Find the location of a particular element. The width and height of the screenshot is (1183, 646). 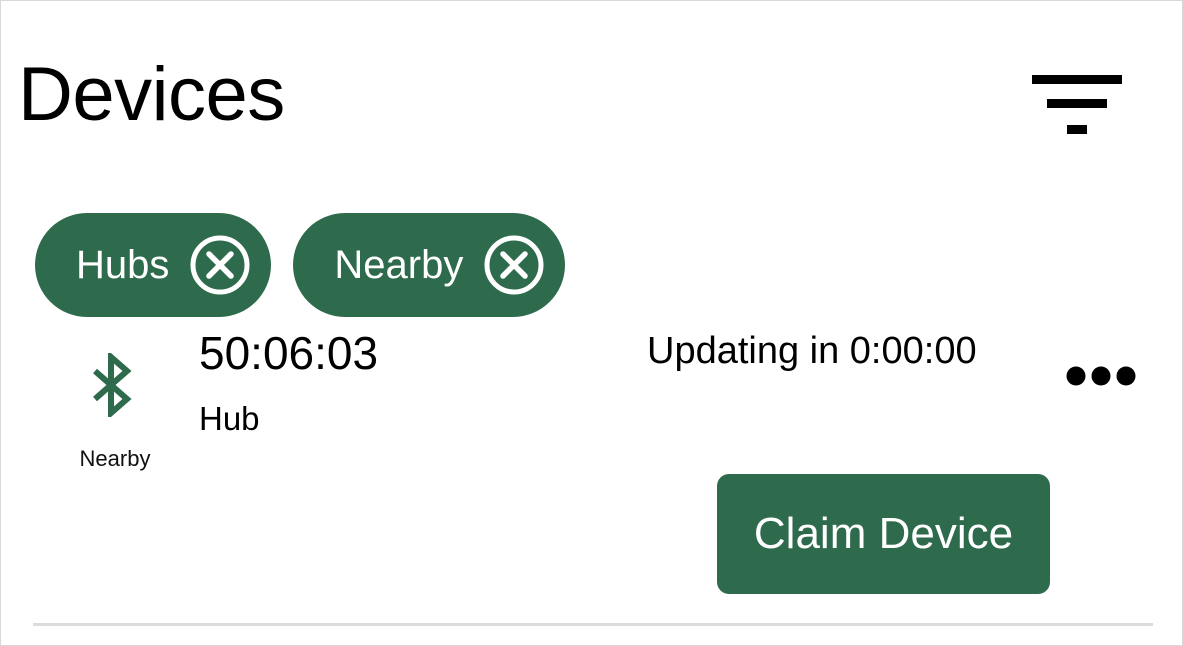

page-title: Devices is located at coordinates (151, 94).